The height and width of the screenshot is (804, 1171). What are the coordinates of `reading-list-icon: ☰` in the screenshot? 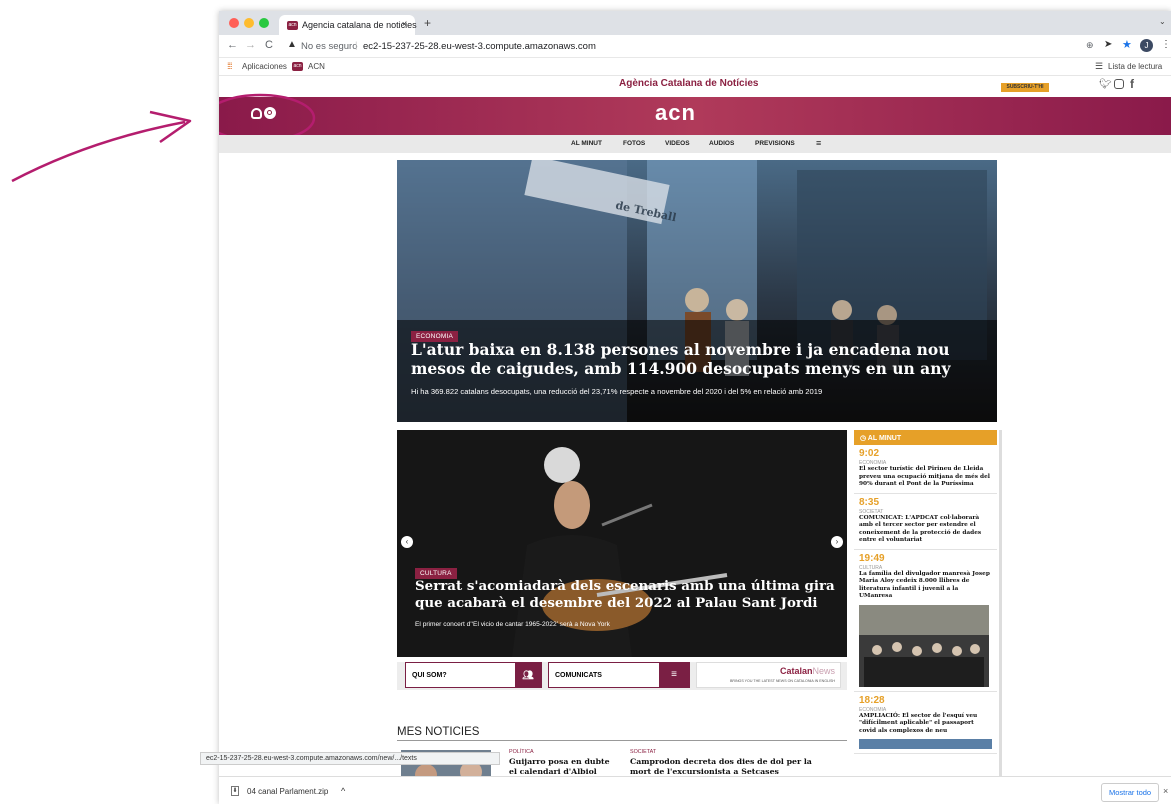 It's located at (1099, 66).